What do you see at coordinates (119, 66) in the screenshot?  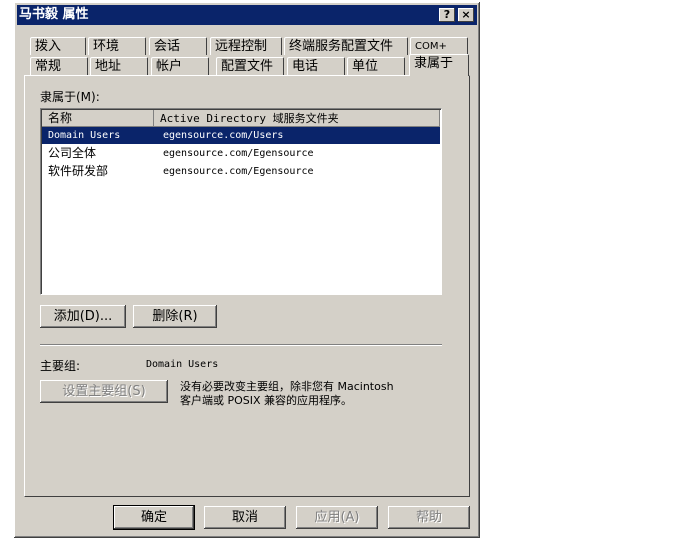 I see `tab-address: 地址` at bounding box center [119, 66].